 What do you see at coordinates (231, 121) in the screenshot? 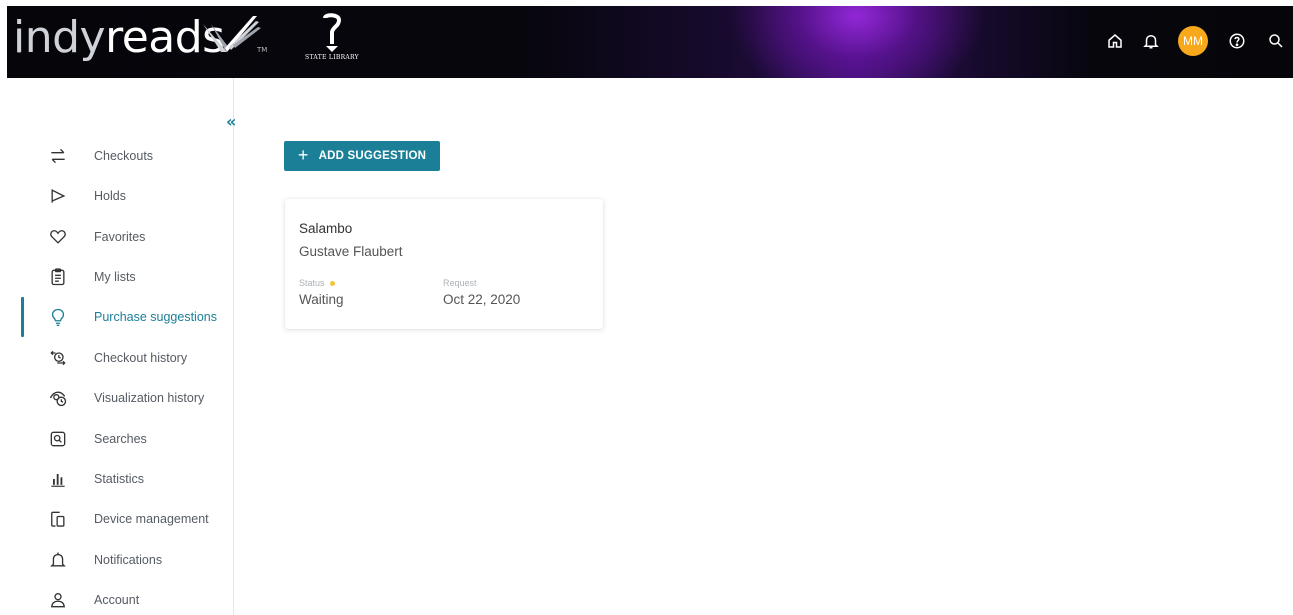
I see `double-chevron-left-icon: «` at bounding box center [231, 121].